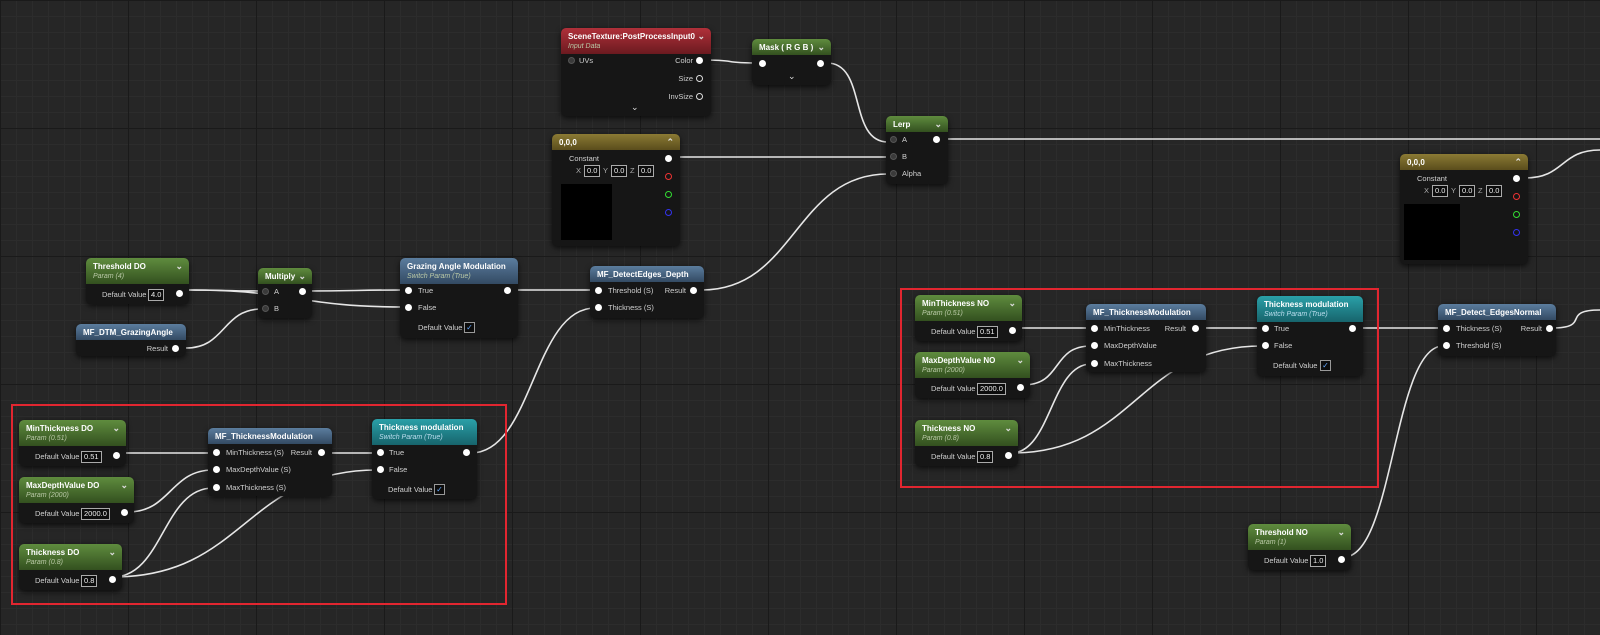  What do you see at coordinates (917, 124) in the screenshot?
I see `lerp-header: Lerp ⌄` at bounding box center [917, 124].